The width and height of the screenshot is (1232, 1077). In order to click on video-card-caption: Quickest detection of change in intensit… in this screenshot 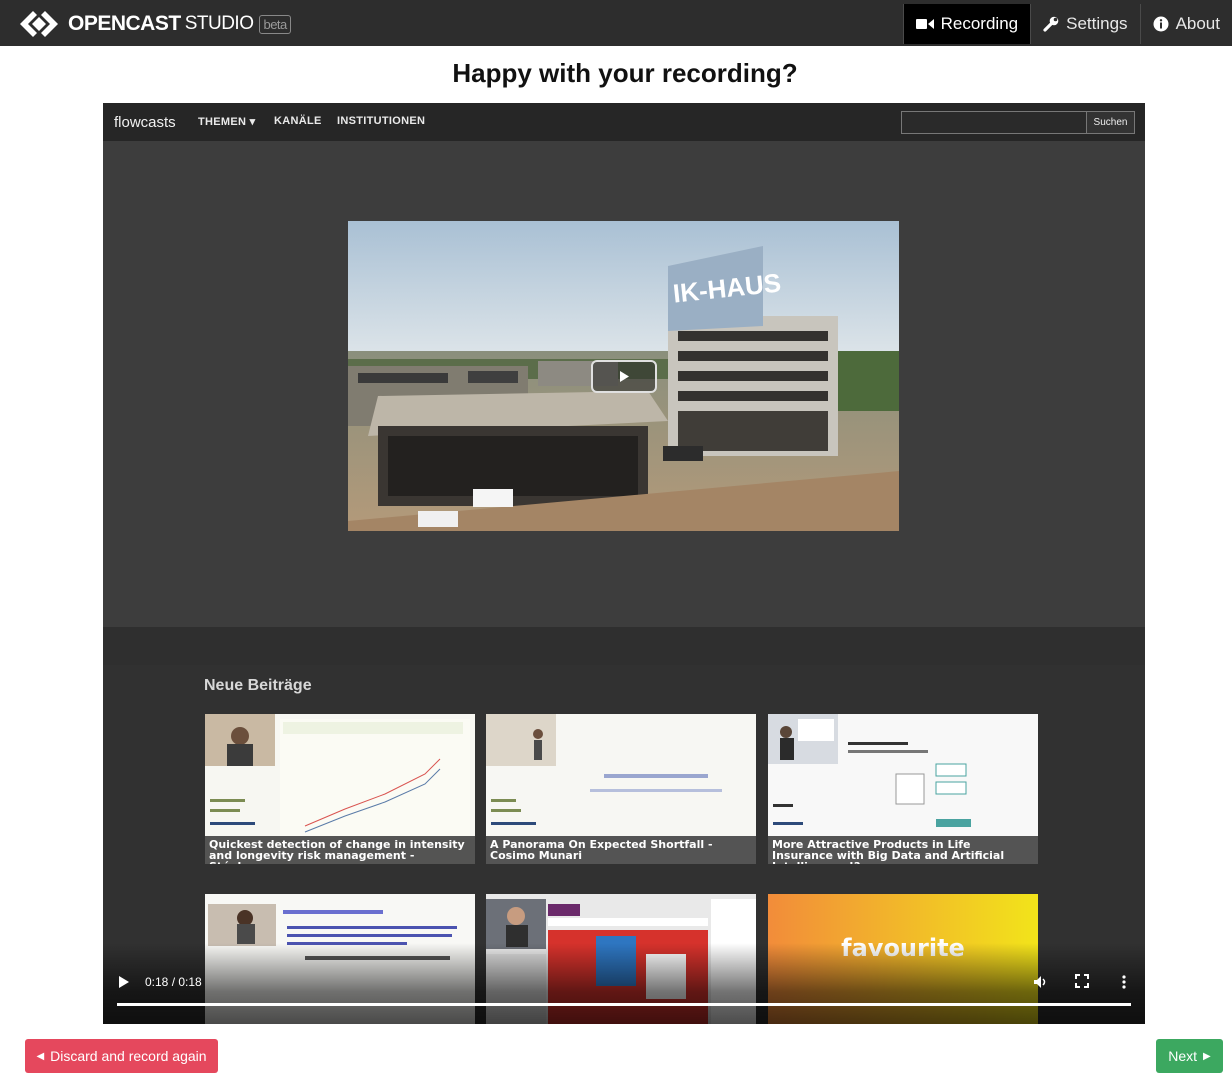, I will do `click(340, 850)`.